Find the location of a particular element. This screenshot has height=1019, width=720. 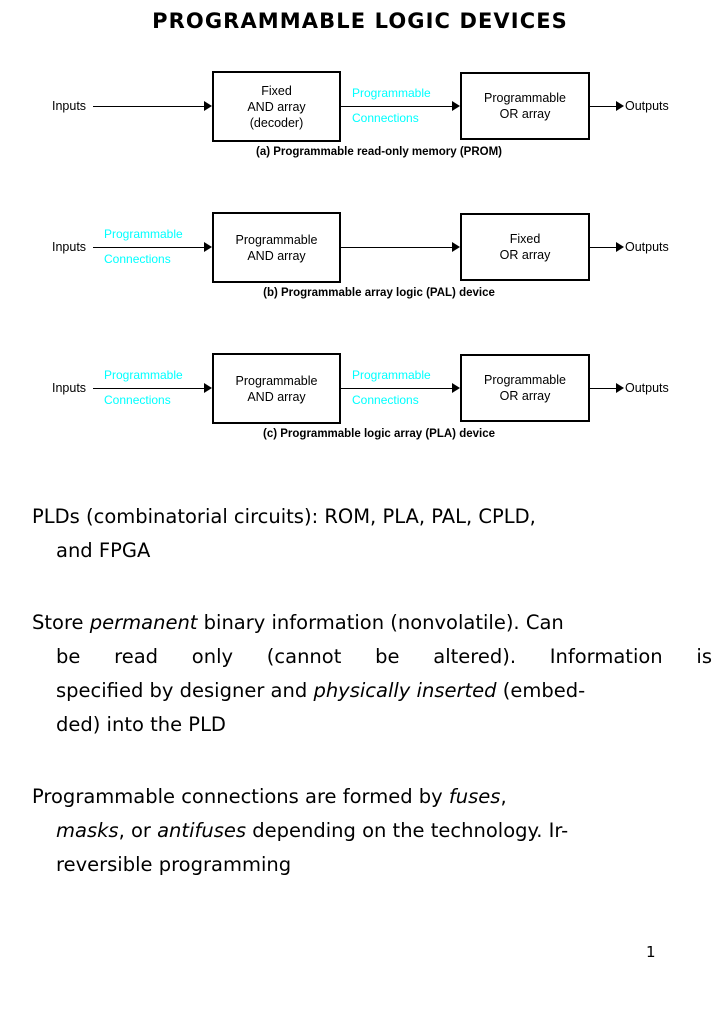

left-block-line-3: (decoder) is located at coordinates (276, 122).